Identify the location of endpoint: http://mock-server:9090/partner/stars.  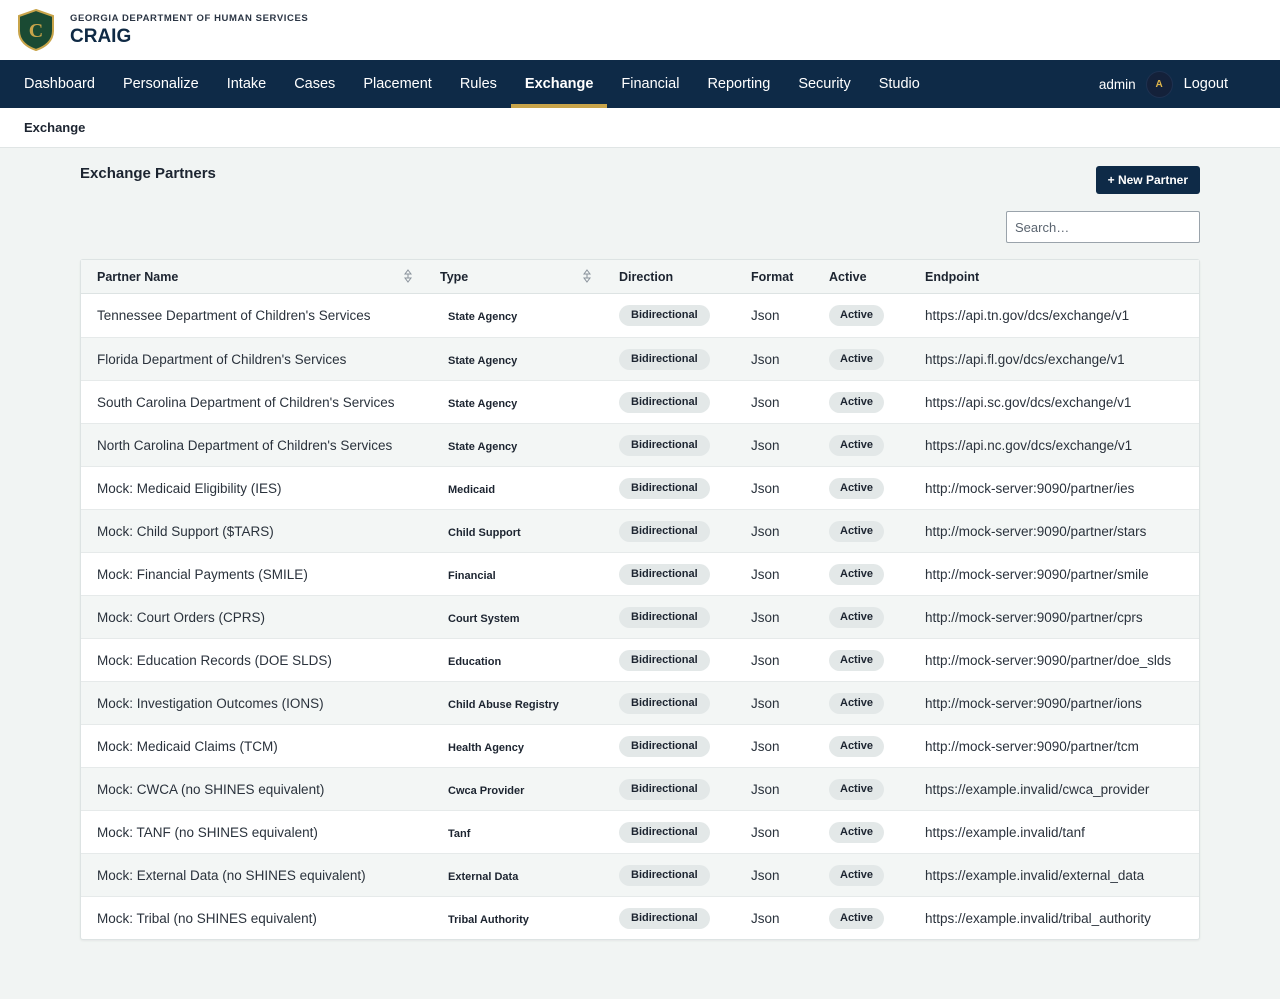
(1036, 531).